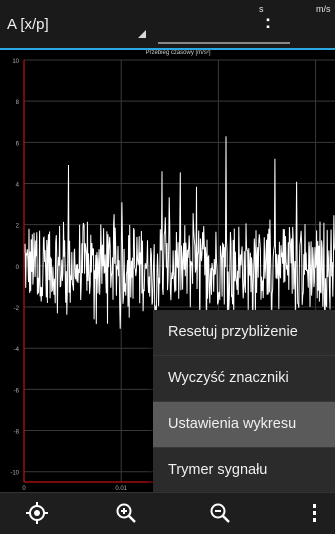 The image size is (335, 534). I want to click on bottom-toolbar, so click(167, 513).